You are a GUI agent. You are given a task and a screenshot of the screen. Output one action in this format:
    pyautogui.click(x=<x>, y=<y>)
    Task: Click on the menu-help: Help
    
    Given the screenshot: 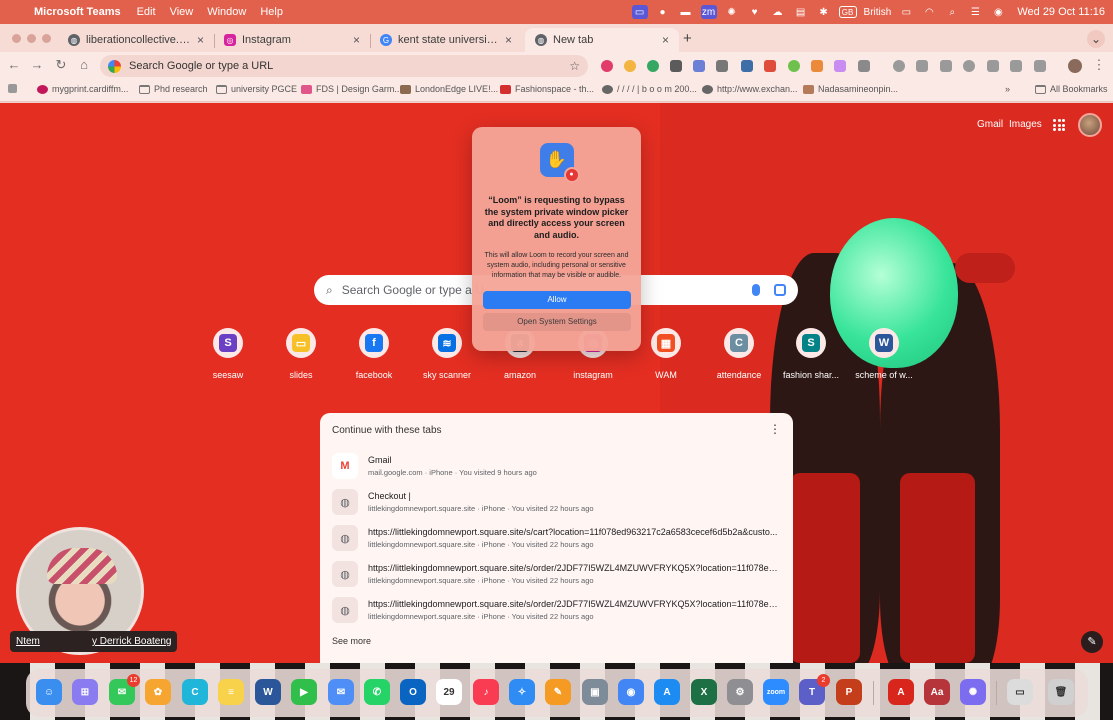 What is the action you would take?
    pyautogui.click(x=271, y=12)
    